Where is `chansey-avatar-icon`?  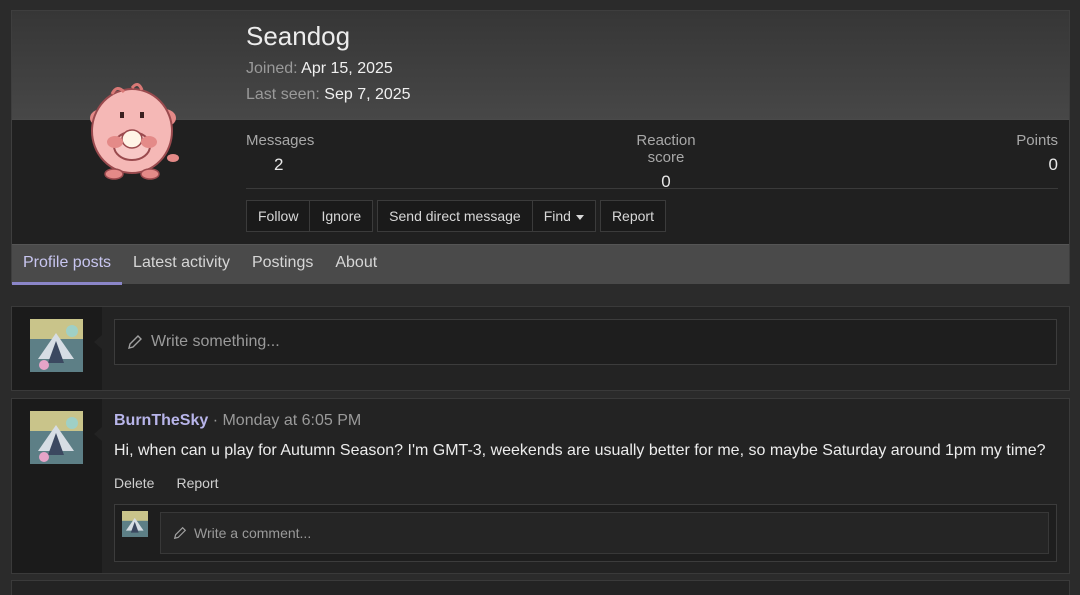
chansey-avatar-icon is located at coordinates (134, 131).